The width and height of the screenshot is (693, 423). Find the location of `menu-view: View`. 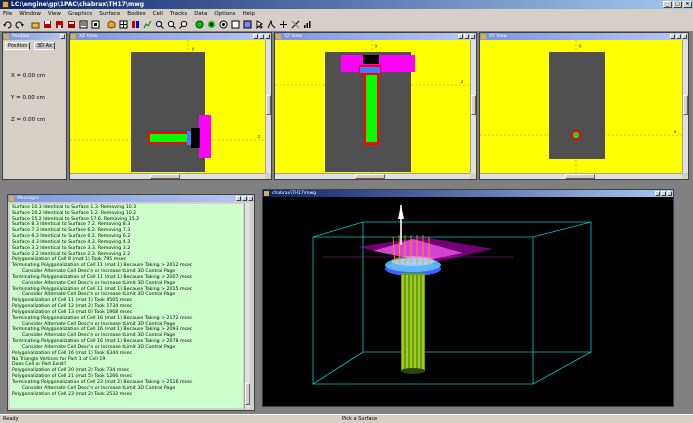

menu-view: View is located at coordinates (54, 14).